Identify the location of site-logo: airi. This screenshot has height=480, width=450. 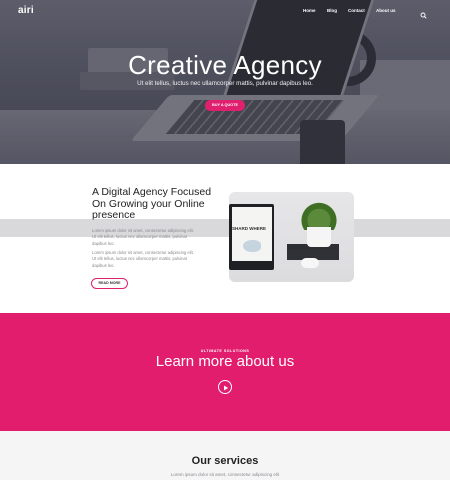
(26, 10).